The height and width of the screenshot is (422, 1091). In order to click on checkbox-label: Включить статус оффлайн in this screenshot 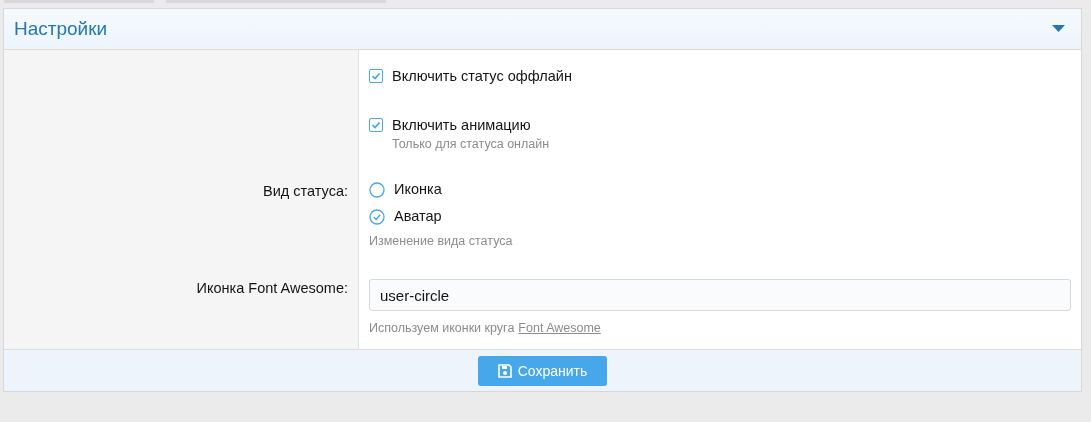, I will do `click(482, 76)`.